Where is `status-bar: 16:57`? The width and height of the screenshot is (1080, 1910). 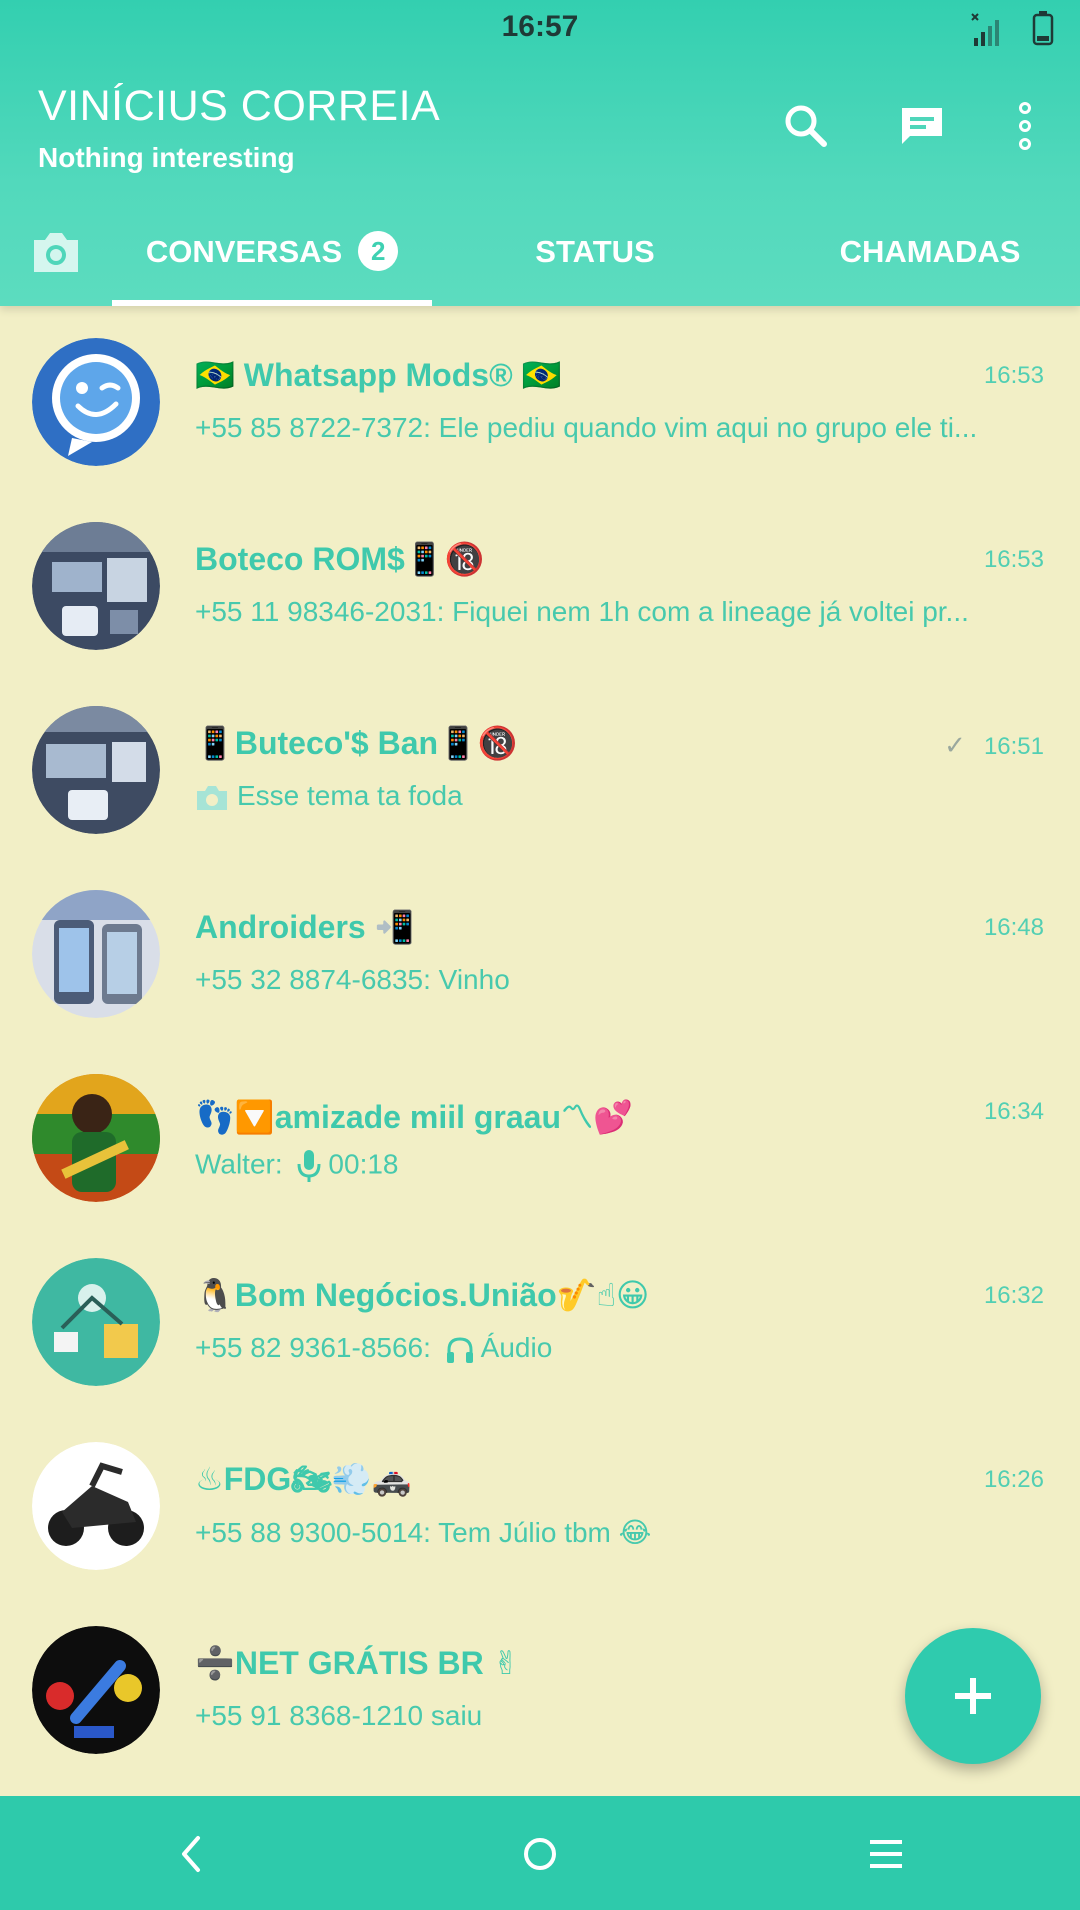 status-bar: 16:57 is located at coordinates (540, 31).